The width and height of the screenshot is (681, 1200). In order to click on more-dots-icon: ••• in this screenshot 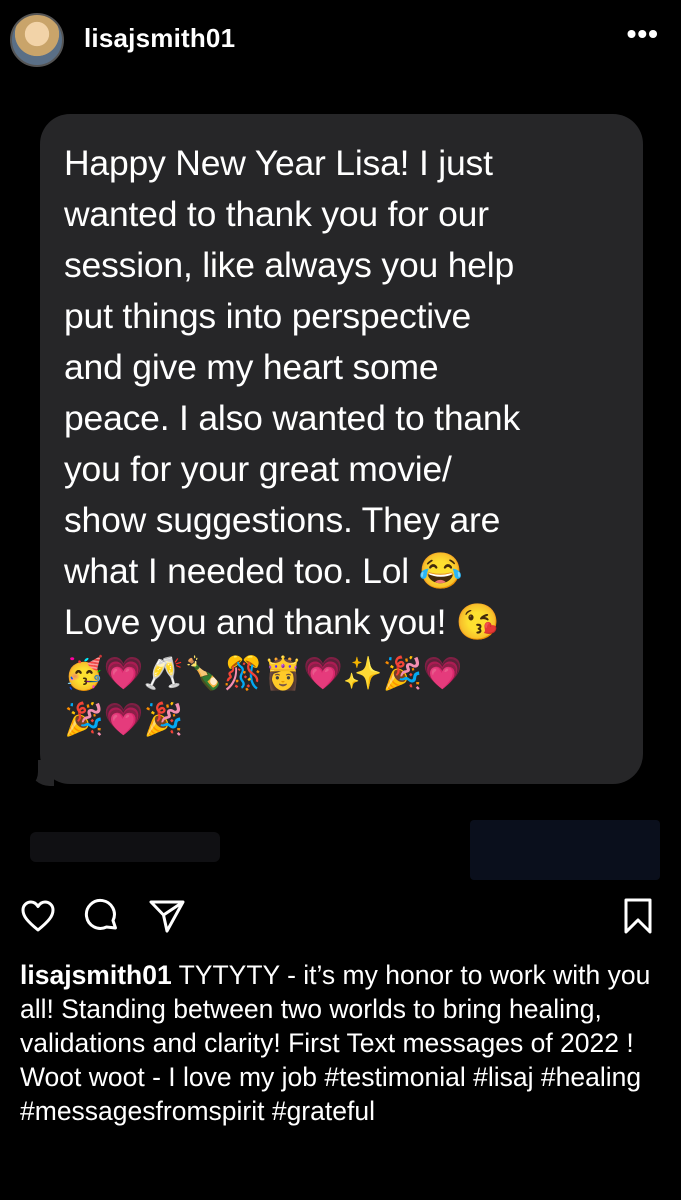, I will do `click(643, 34)`.